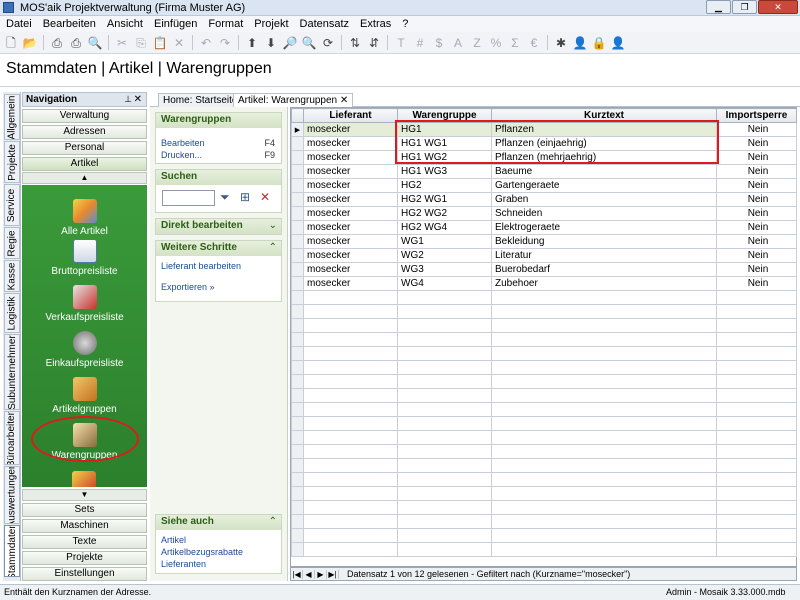 The height and width of the screenshot is (600, 800). I want to click on scroll-up-icon: ▲, so click(84, 178).